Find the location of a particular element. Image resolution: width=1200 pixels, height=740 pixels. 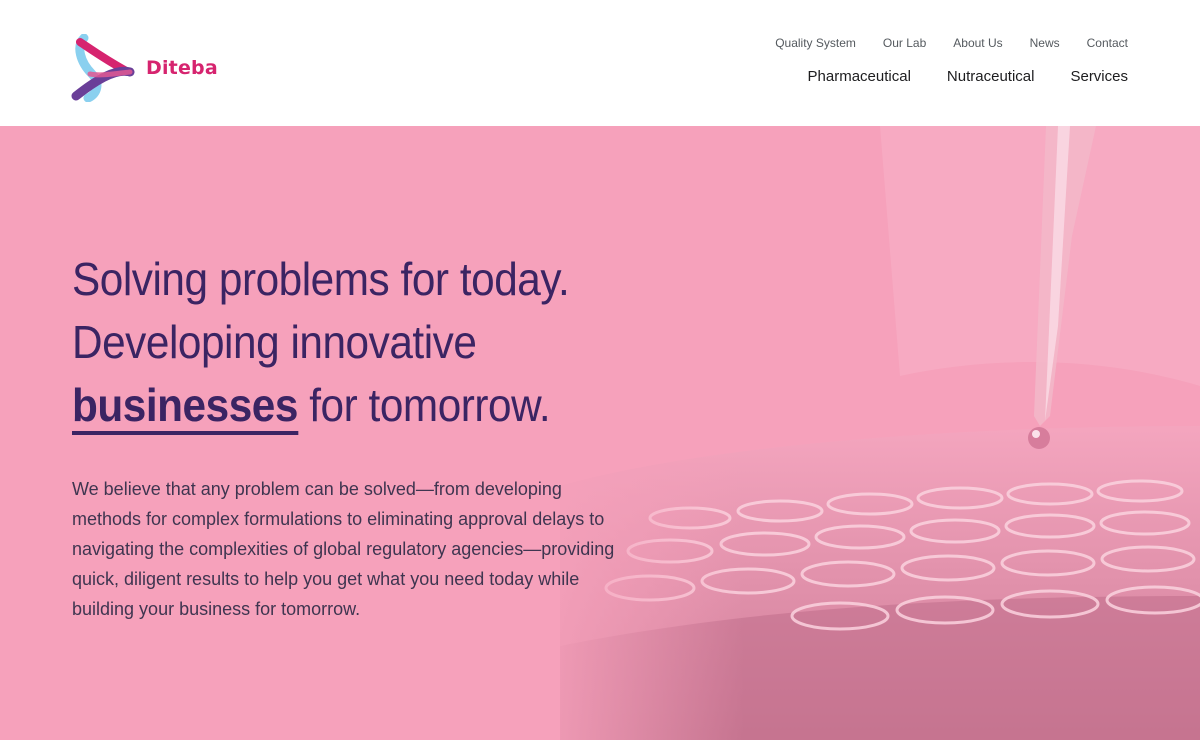

nav-link-quality-system: Quality System is located at coordinates (815, 43).